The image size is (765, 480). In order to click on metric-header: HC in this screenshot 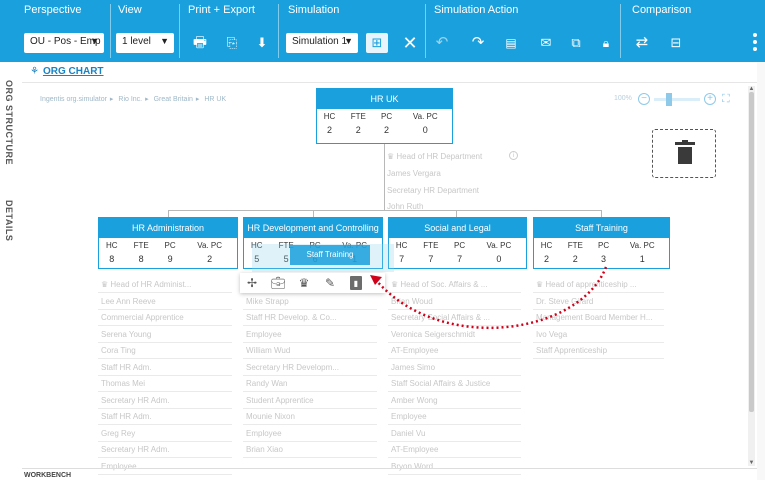, I will do `click(546, 245)`.